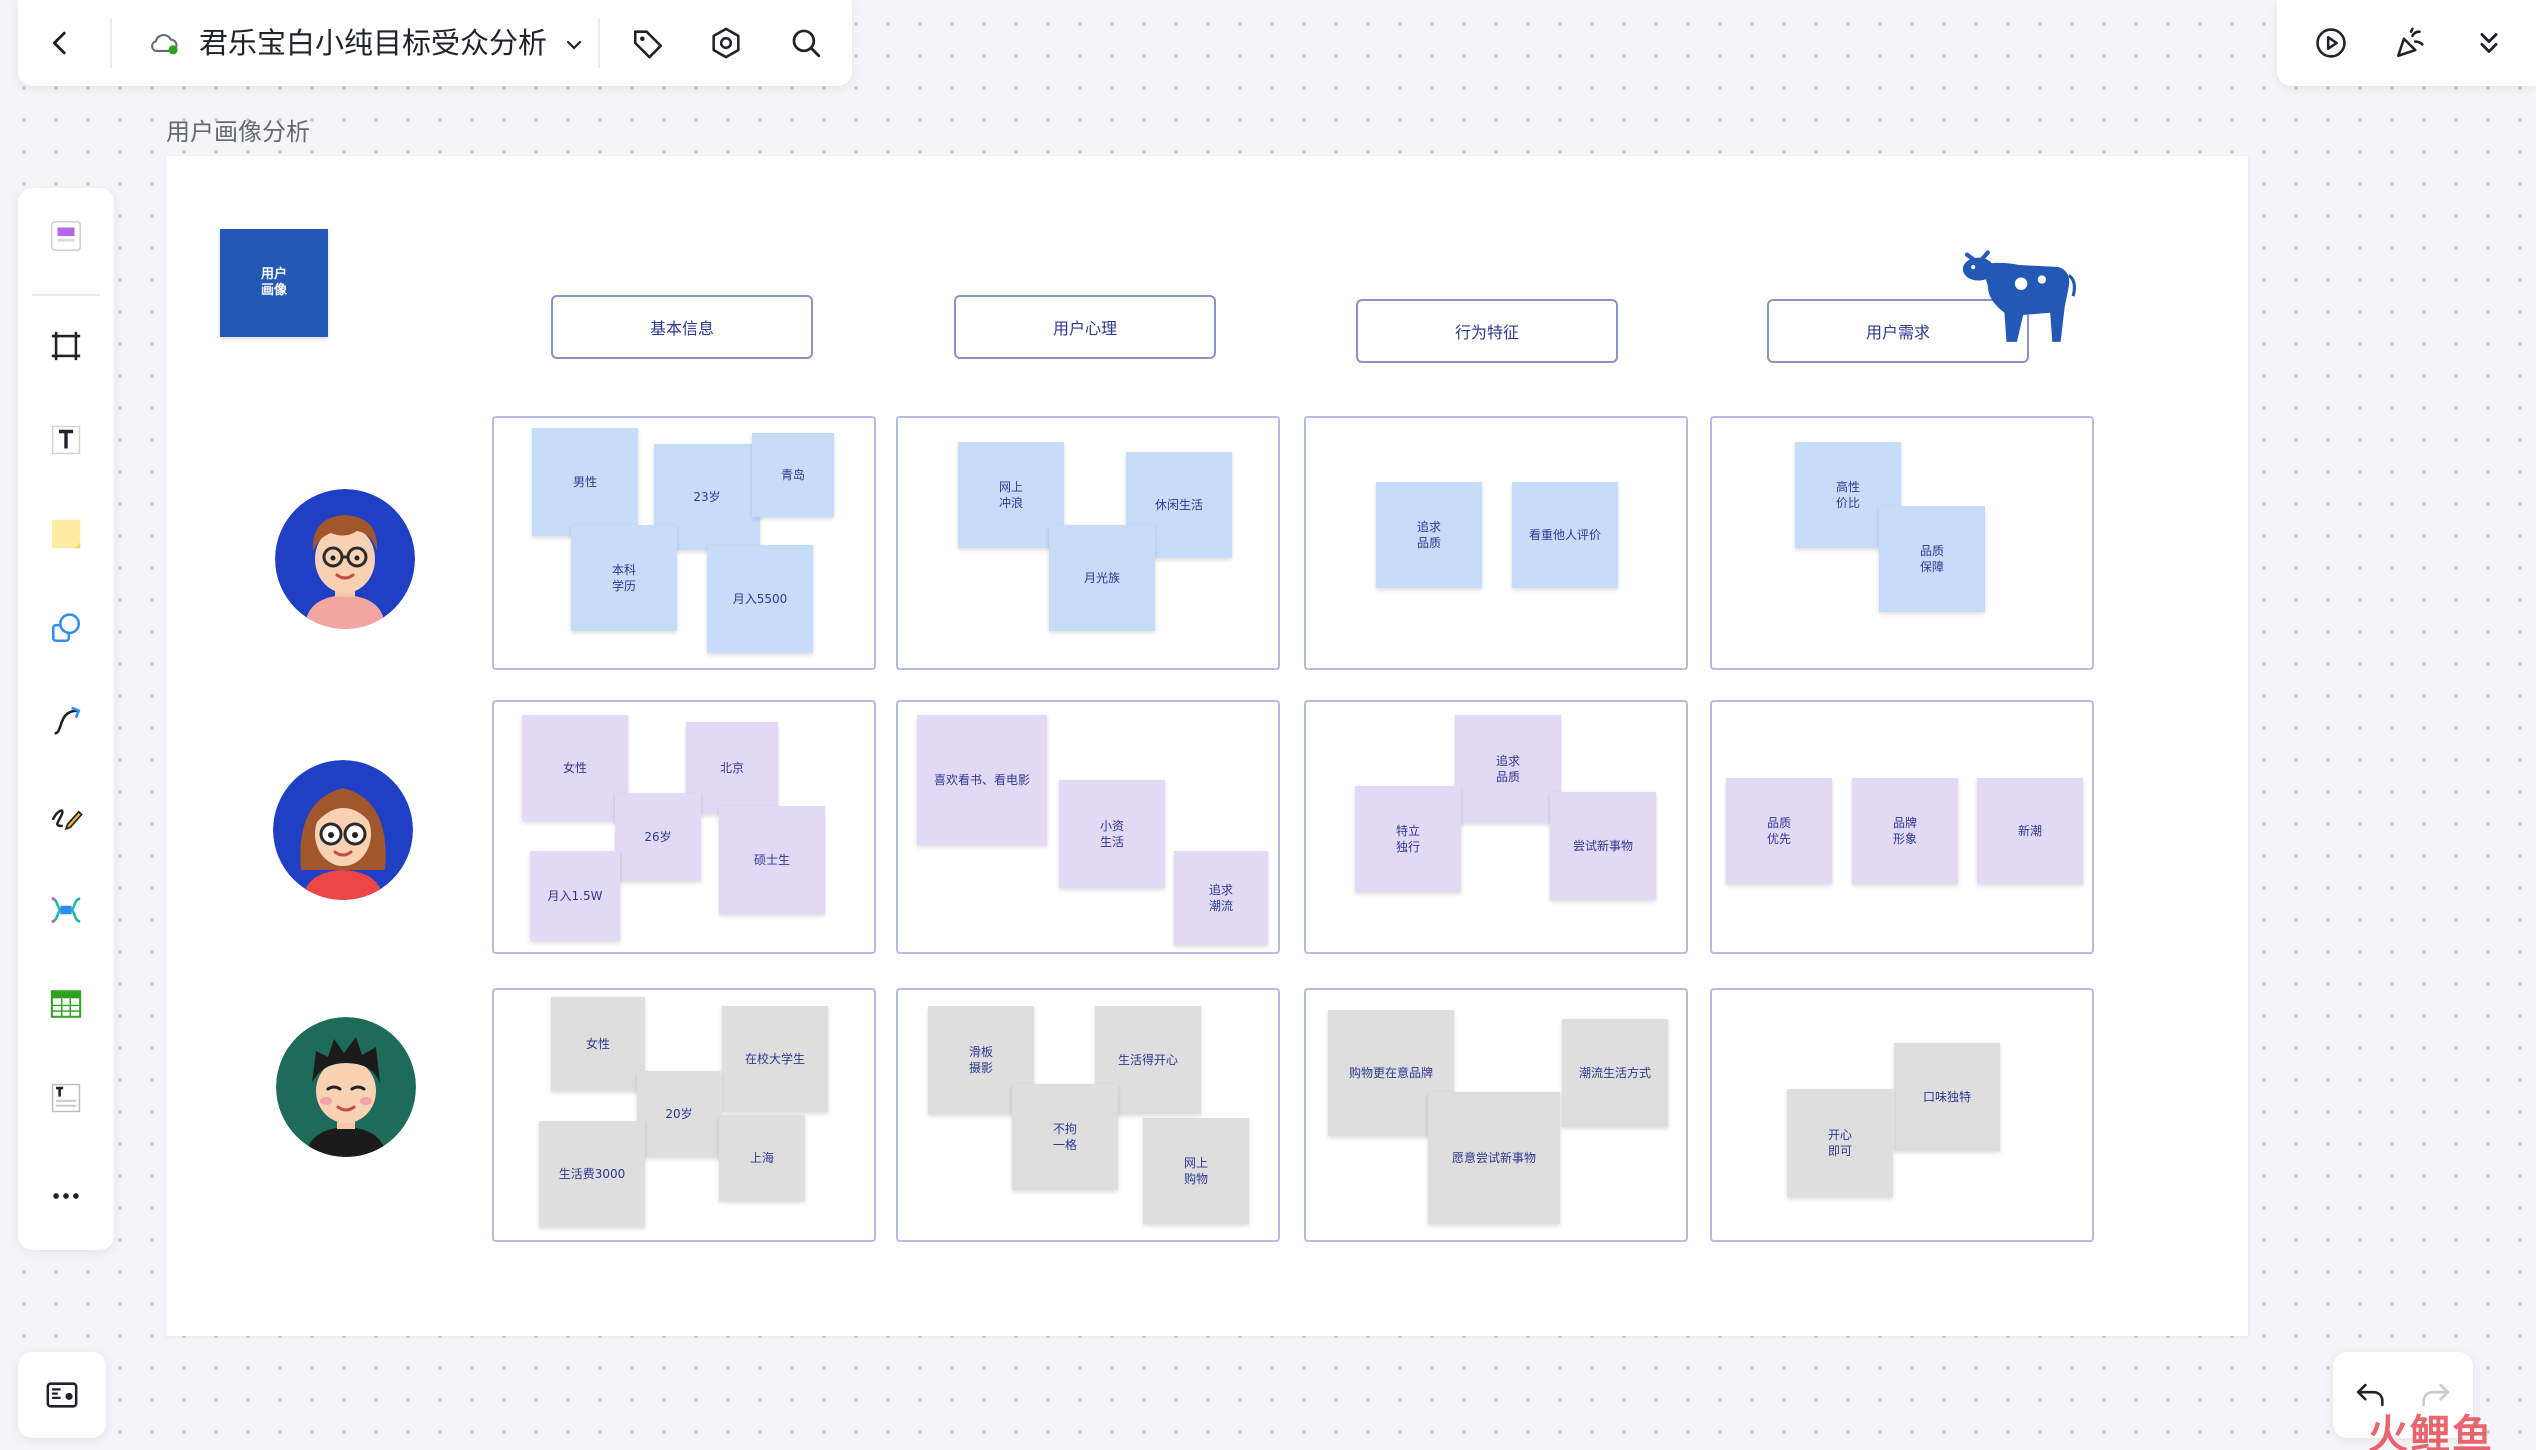 The height and width of the screenshot is (1450, 2536). I want to click on settings-button, so click(726, 43).